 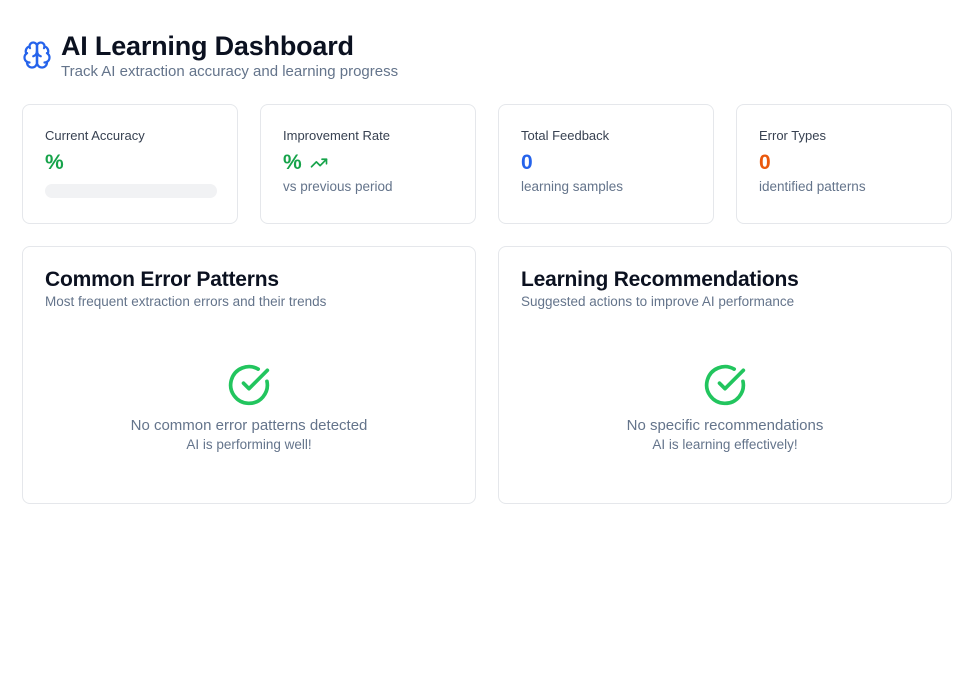 What do you see at coordinates (292, 162) in the screenshot?
I see `improvement-value: %` at bounding box center [292, 162].